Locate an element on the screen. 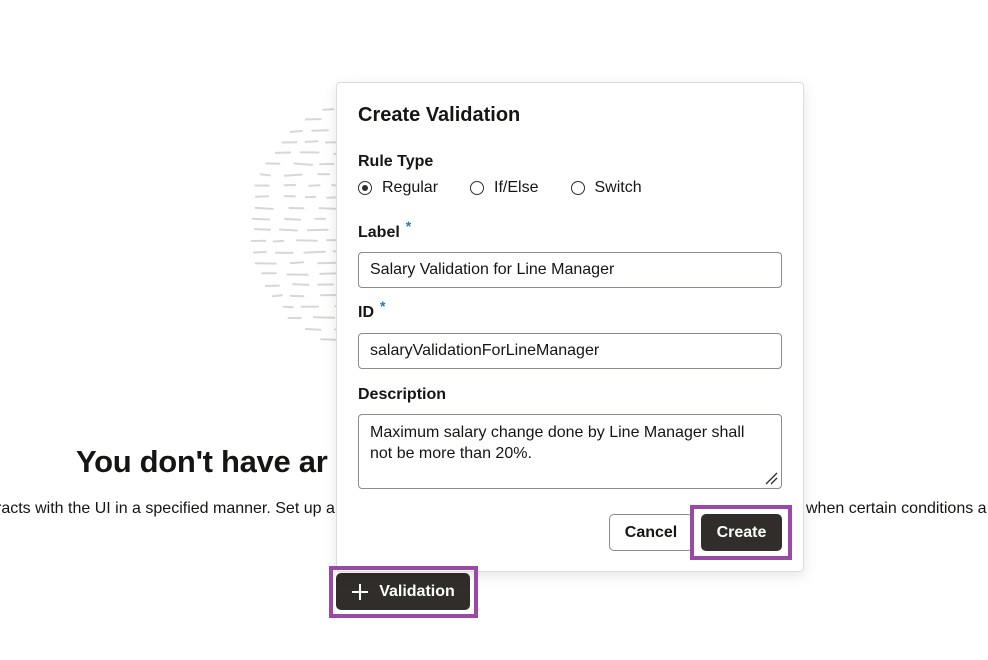  plus-icon is located at coordinates (360, 591).